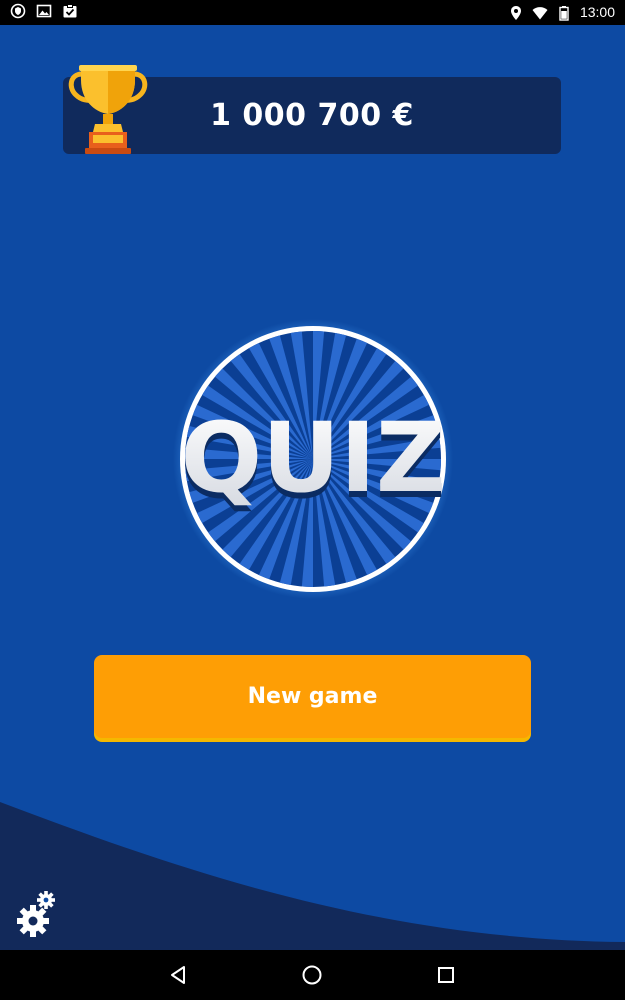 The height and width of the screenshot is (1000, 625). Describe the element at coordinates (540, 13) in the screenshot. I see `wifi-icon` at that location.